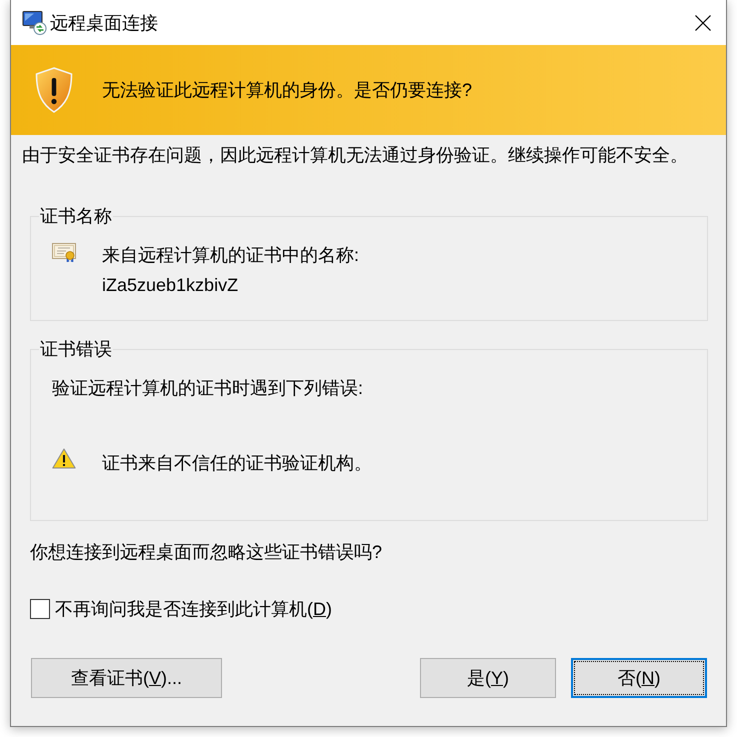  What do you see at coordinates (171, 285) in the screenshot?
I see `certificate-value: iZa5zueb1kzbivZ` at bounding box center [171, 285].